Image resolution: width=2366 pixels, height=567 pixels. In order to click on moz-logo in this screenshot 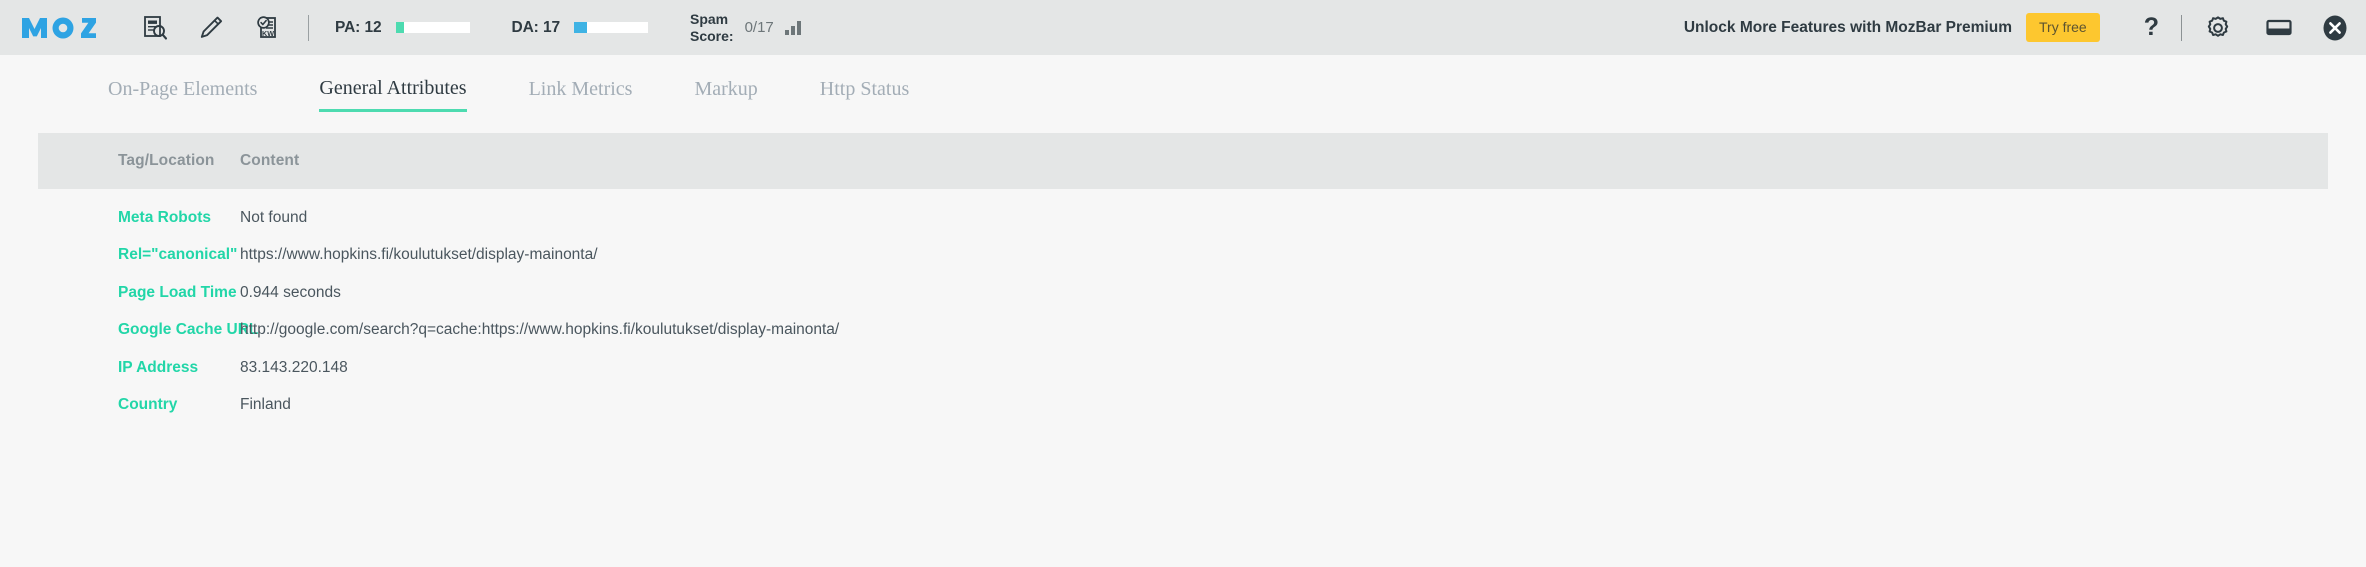, I will do `click(59, 28)`.